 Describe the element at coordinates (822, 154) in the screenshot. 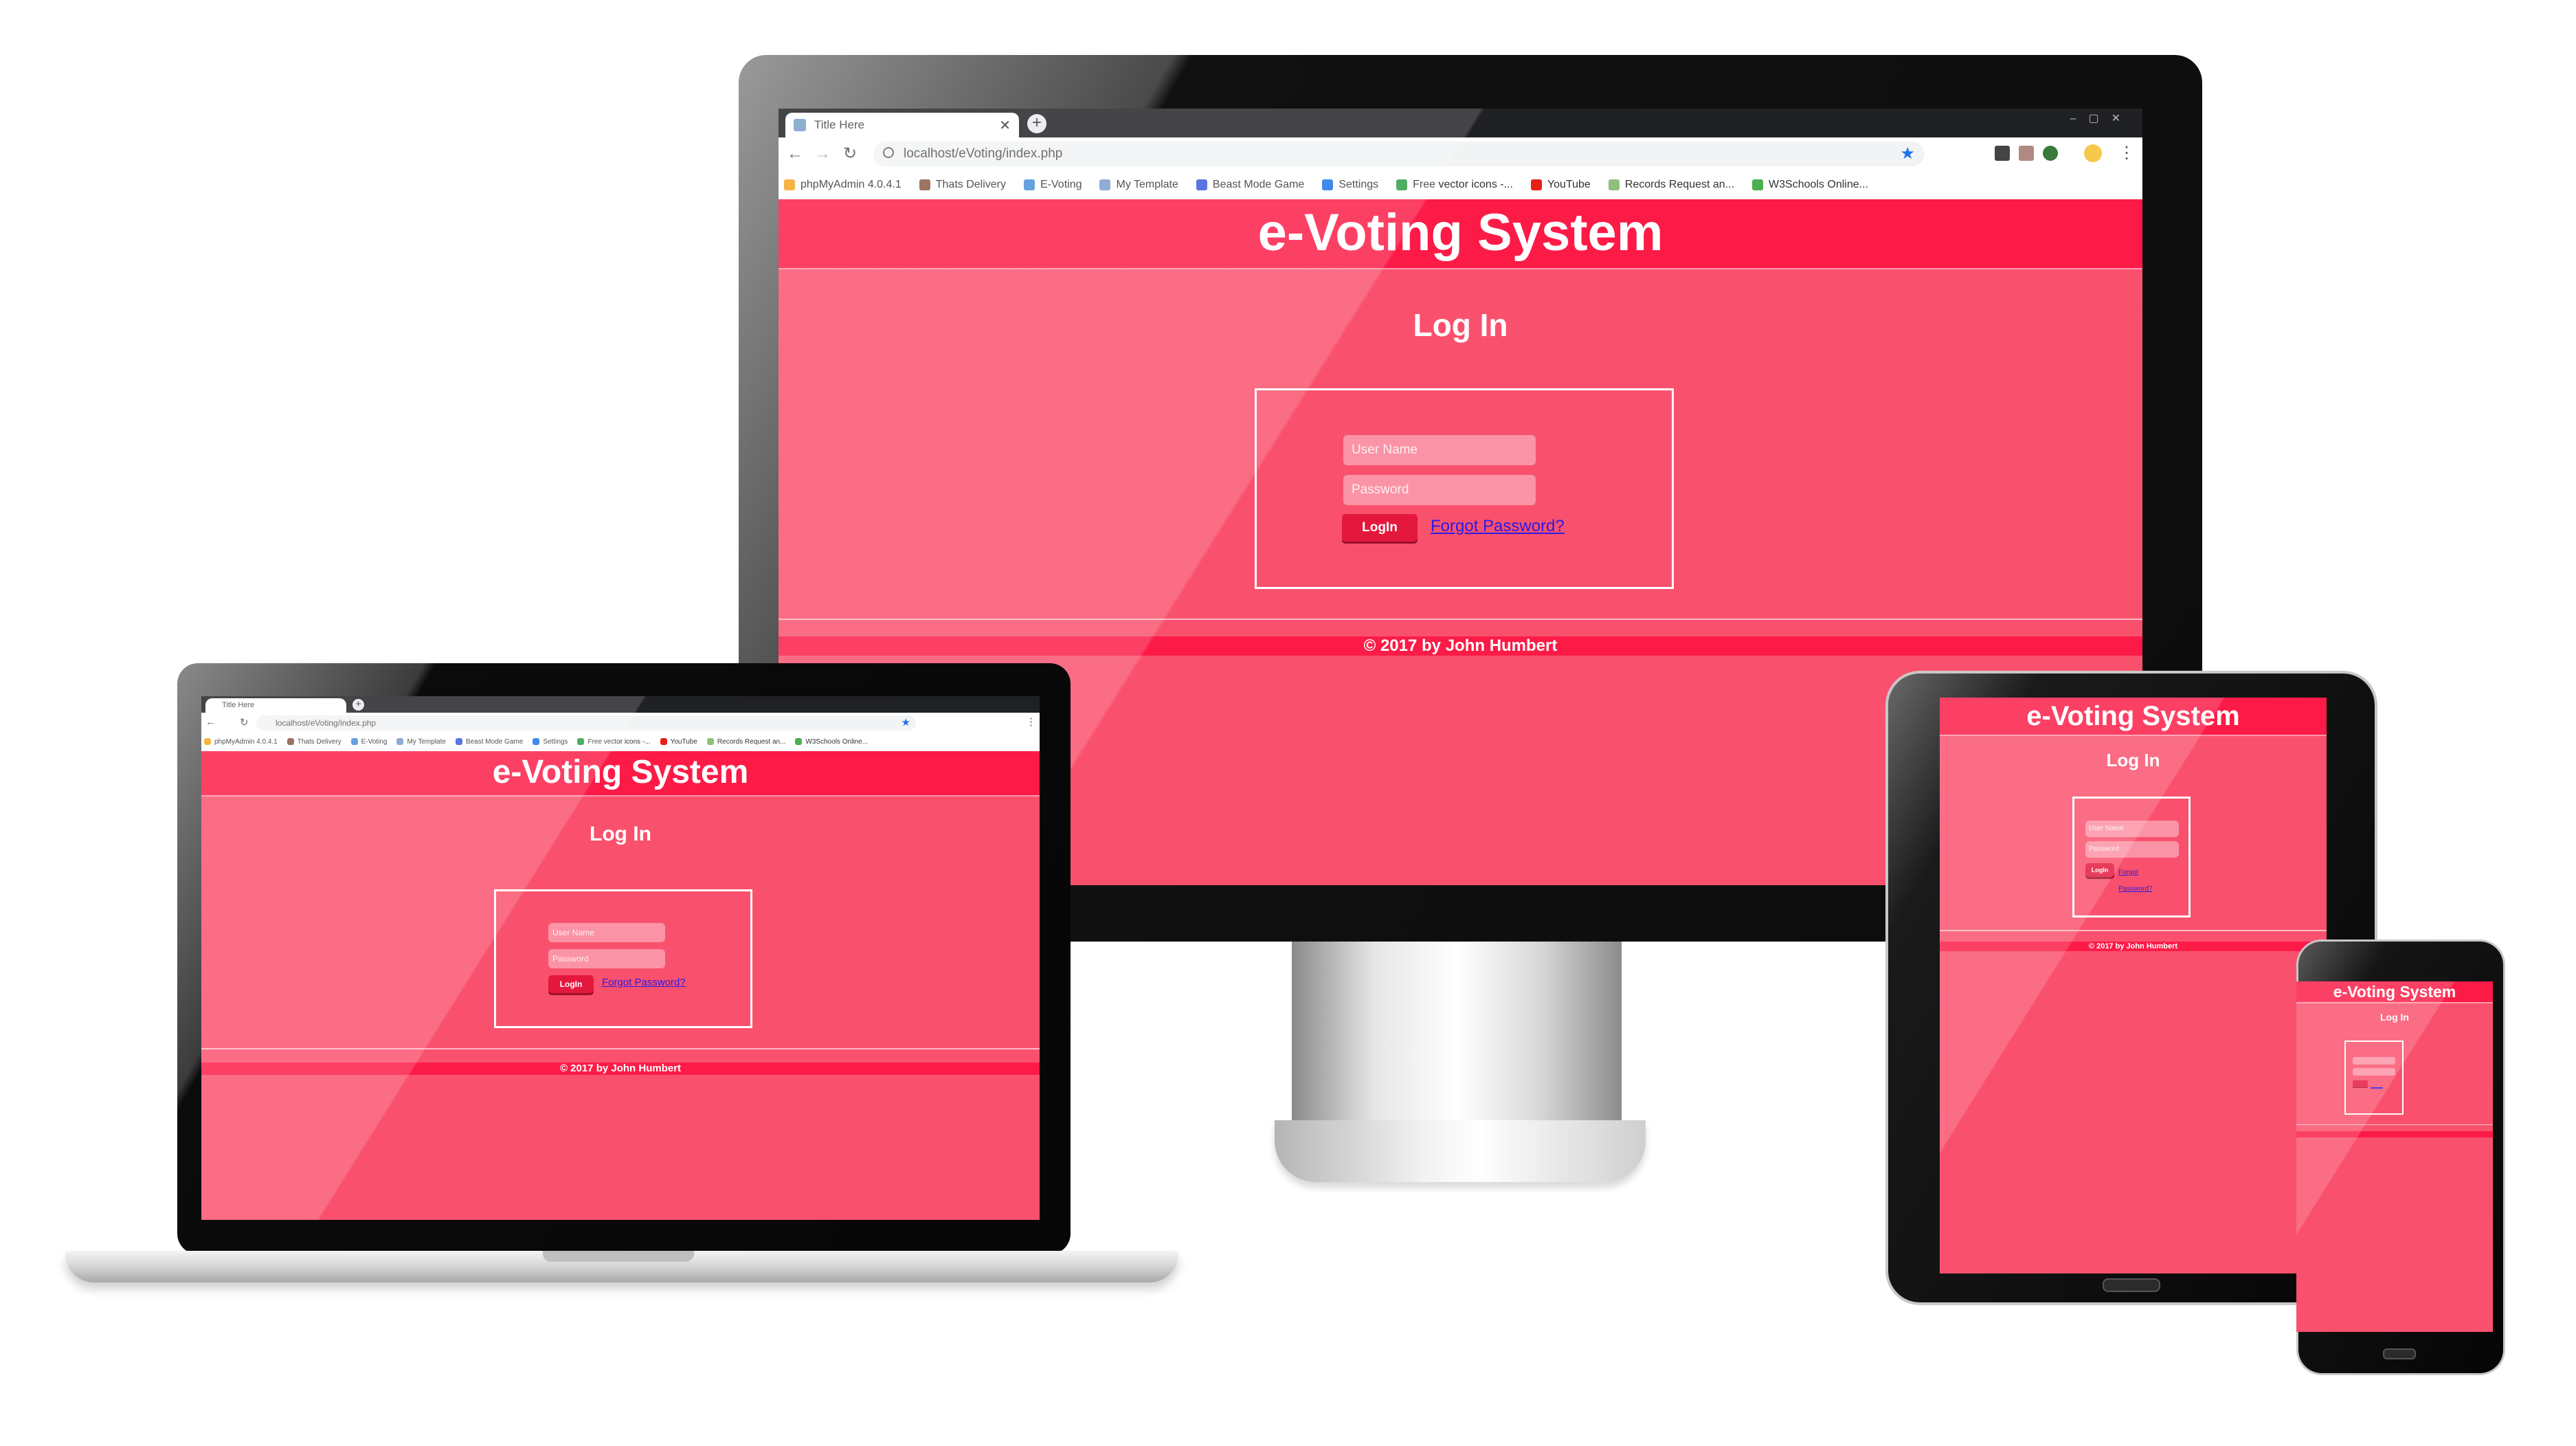

I see `forward-icon: →` at that location.